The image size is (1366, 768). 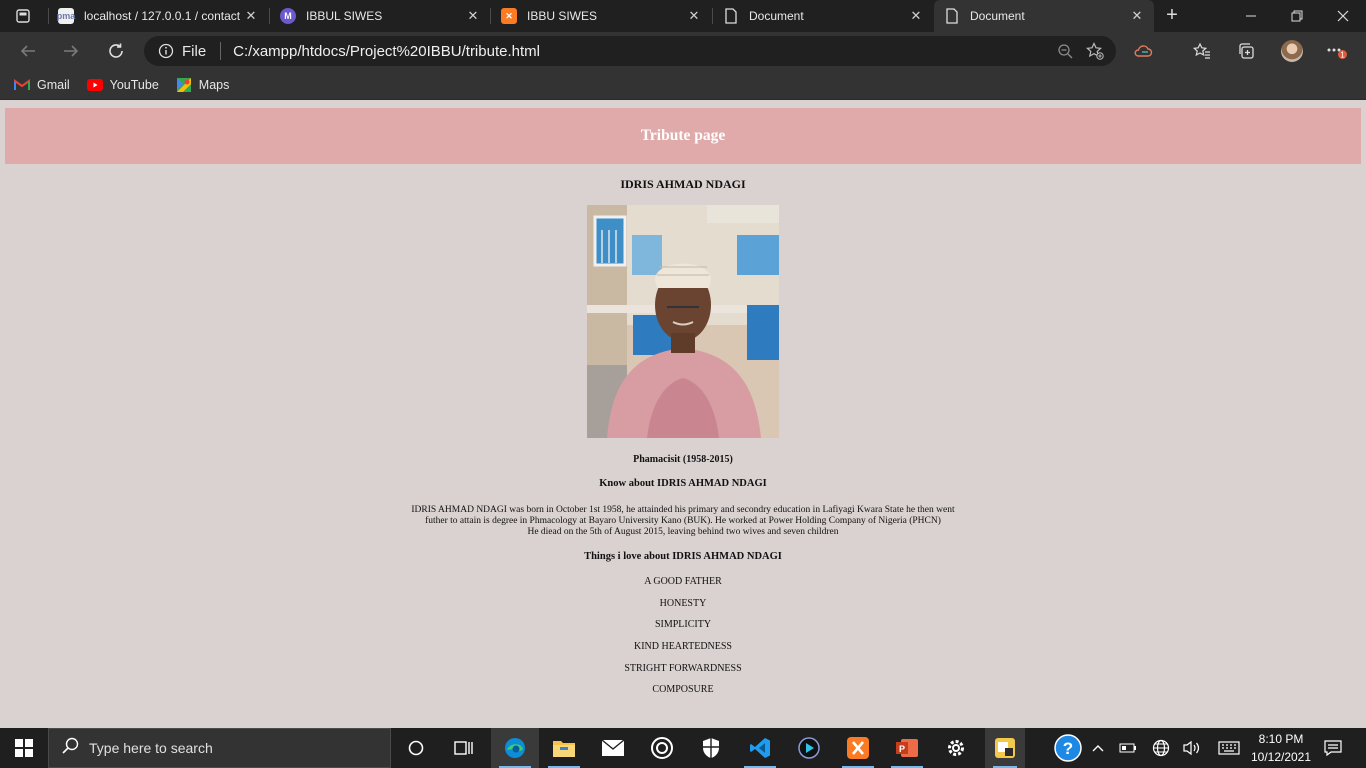 I want to click on person-name: IDRIS AHMAD NDAGI, so click(x=683, y=184).